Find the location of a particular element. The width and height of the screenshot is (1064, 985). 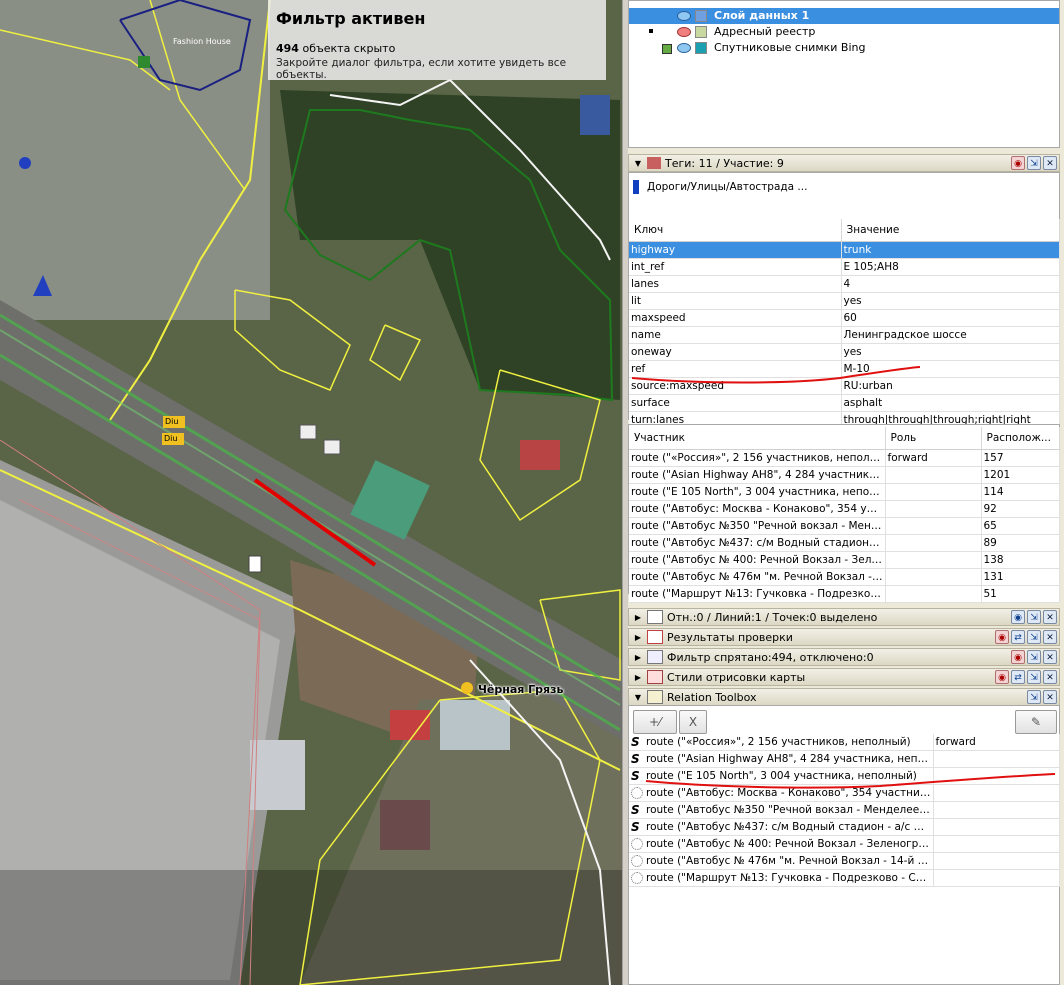

tag-value-cell: RU:urban is located at coordinates (950, 386).